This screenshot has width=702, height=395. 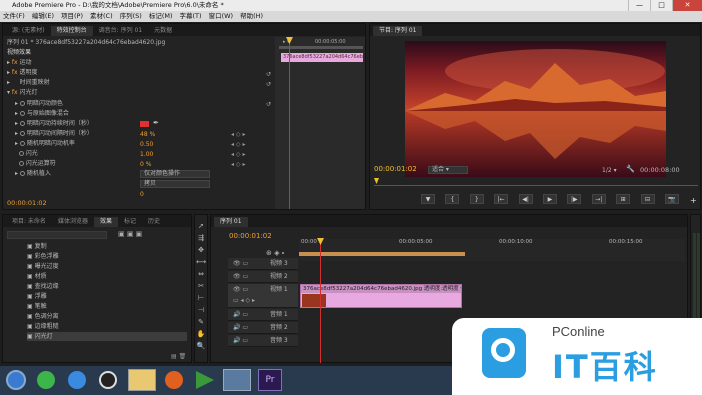 I want to click on slip-tool-icon: ⊢, so click(x=201, y=298).